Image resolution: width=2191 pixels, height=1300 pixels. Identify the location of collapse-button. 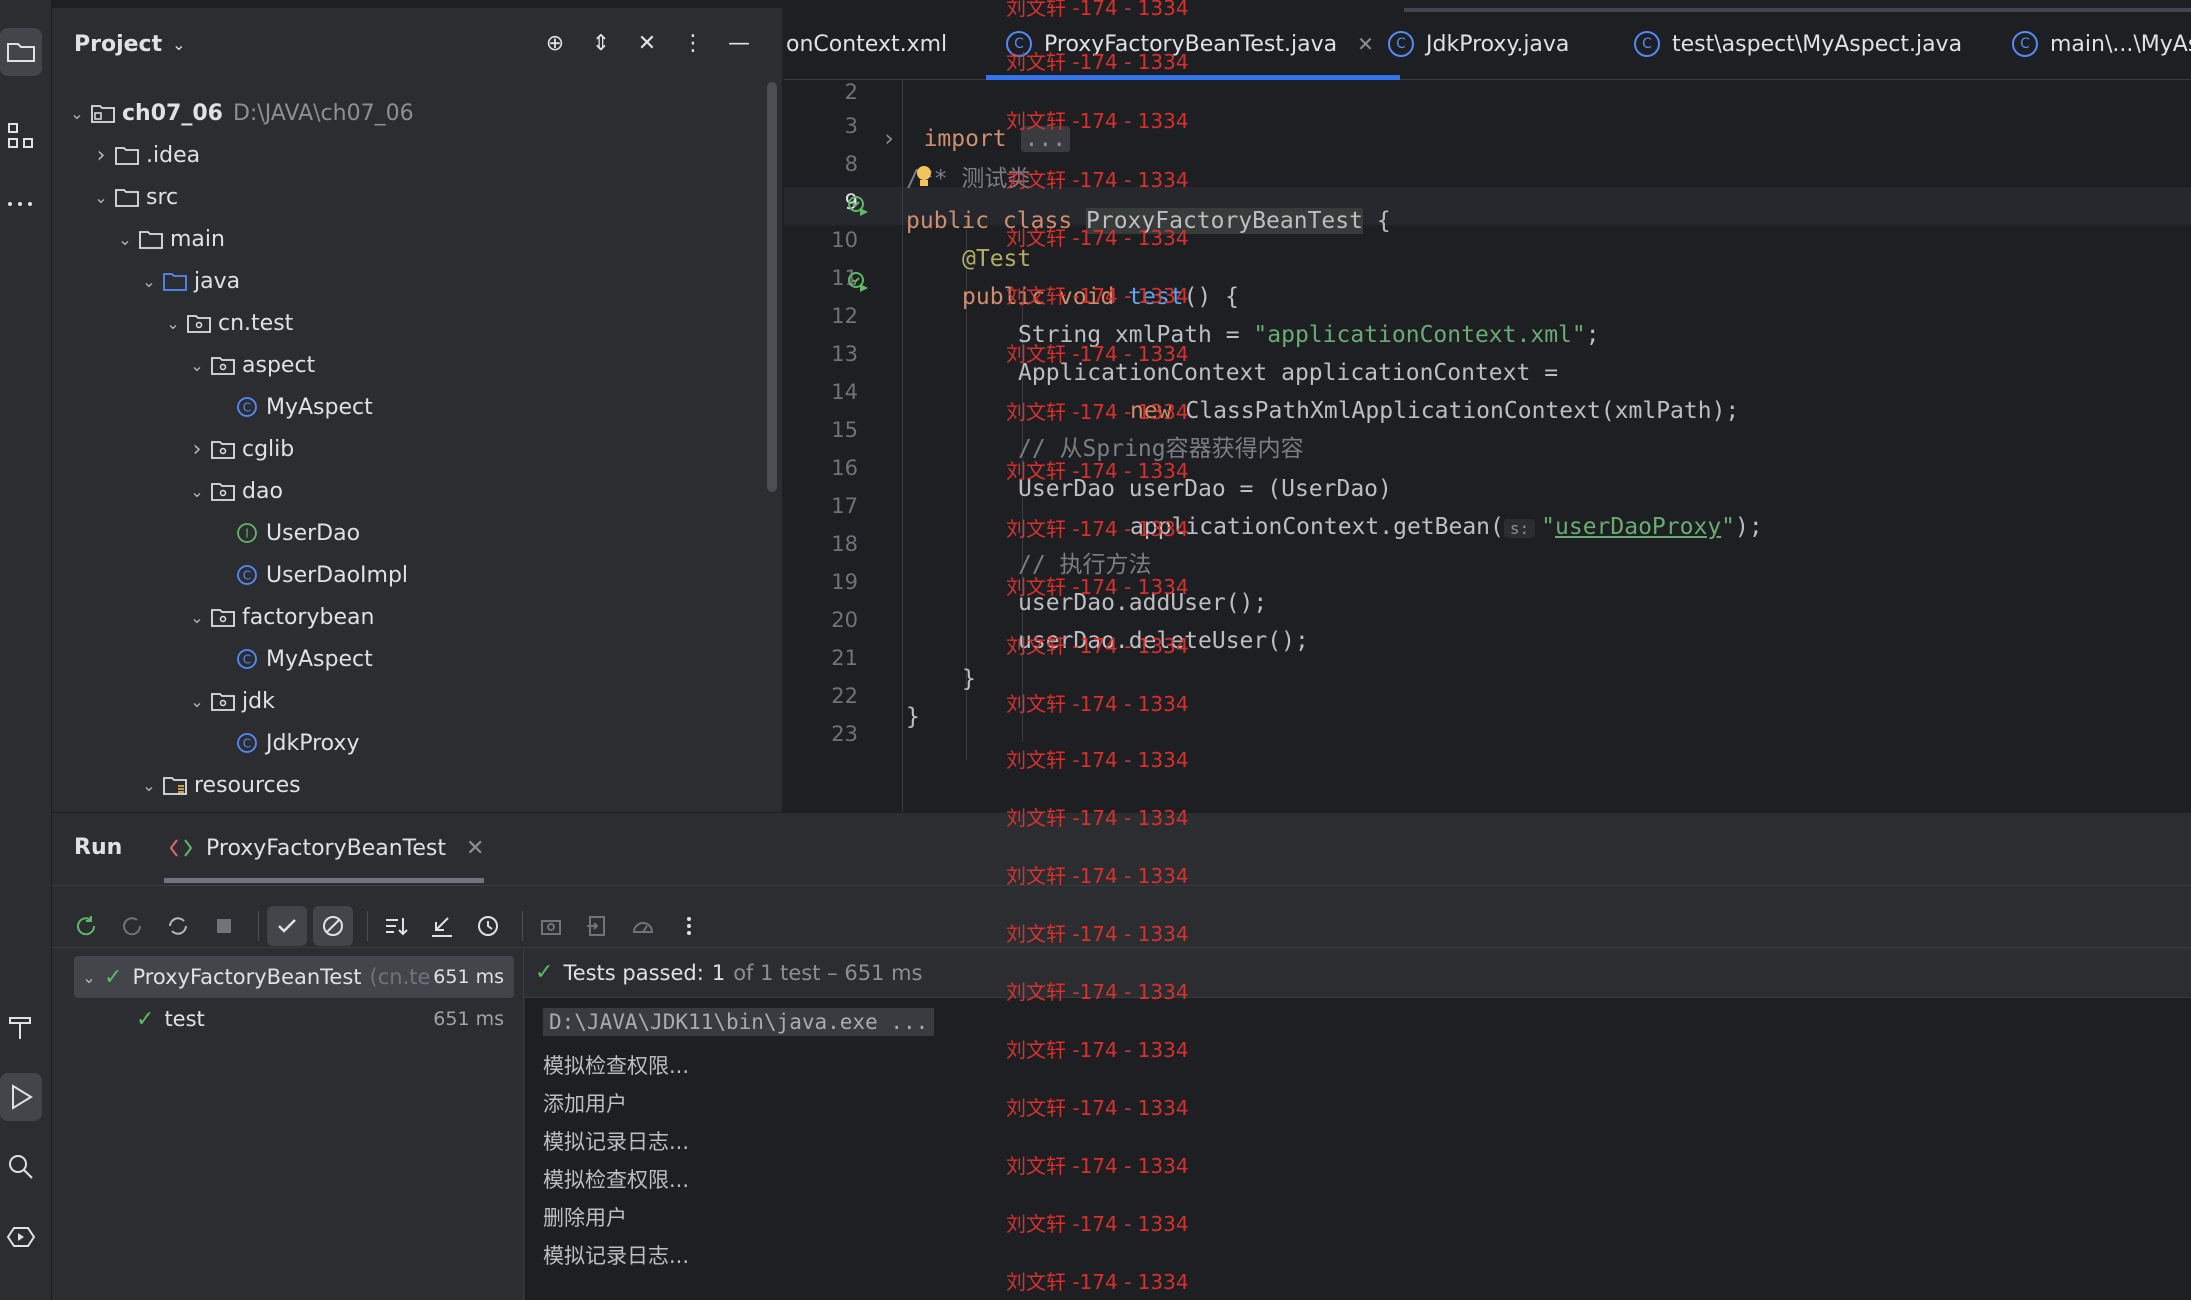
(442, 926).